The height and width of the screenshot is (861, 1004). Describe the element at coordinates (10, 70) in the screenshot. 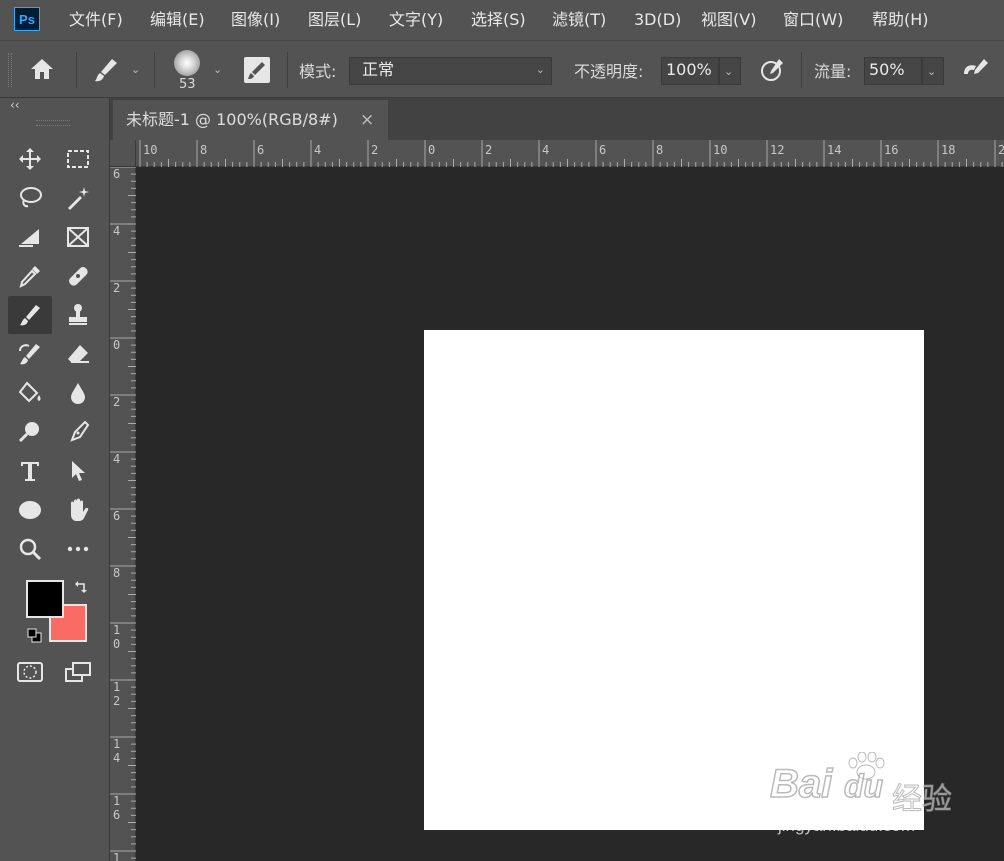

I see `options-grip` at that location.